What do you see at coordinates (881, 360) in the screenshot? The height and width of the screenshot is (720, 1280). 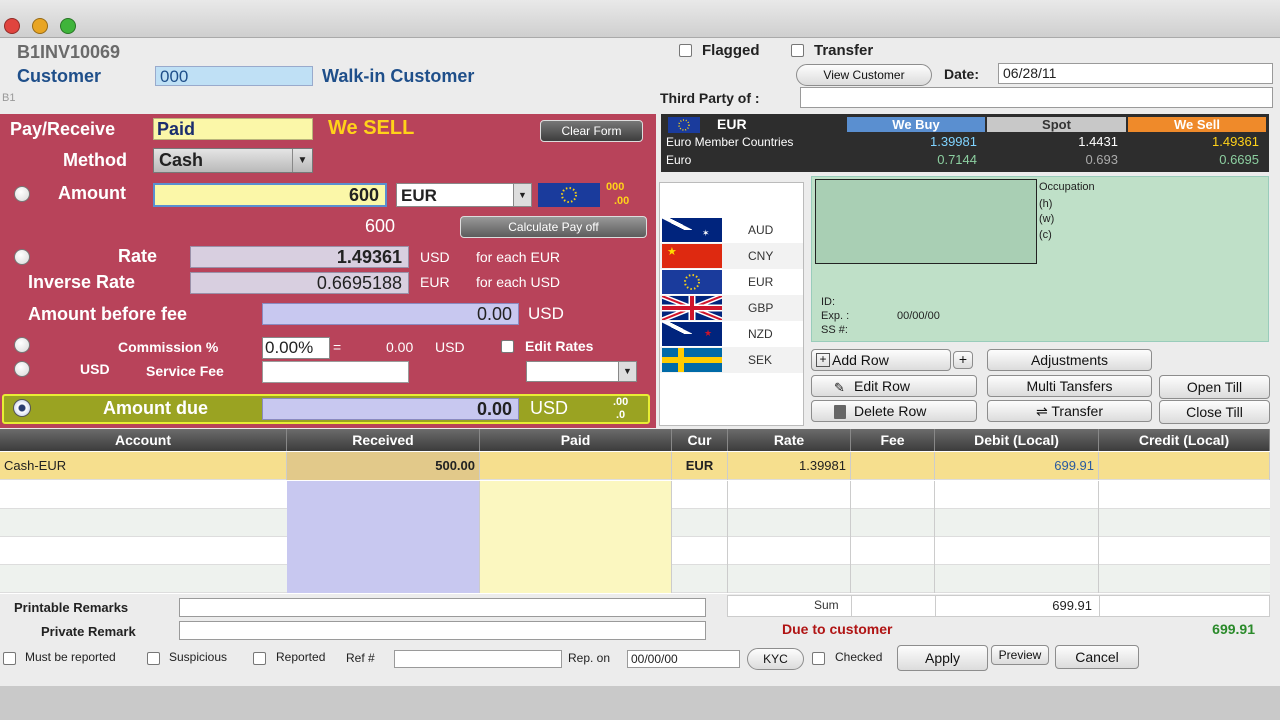 I see `add-row-button: + Add Row` at bounding box center [881, 360].